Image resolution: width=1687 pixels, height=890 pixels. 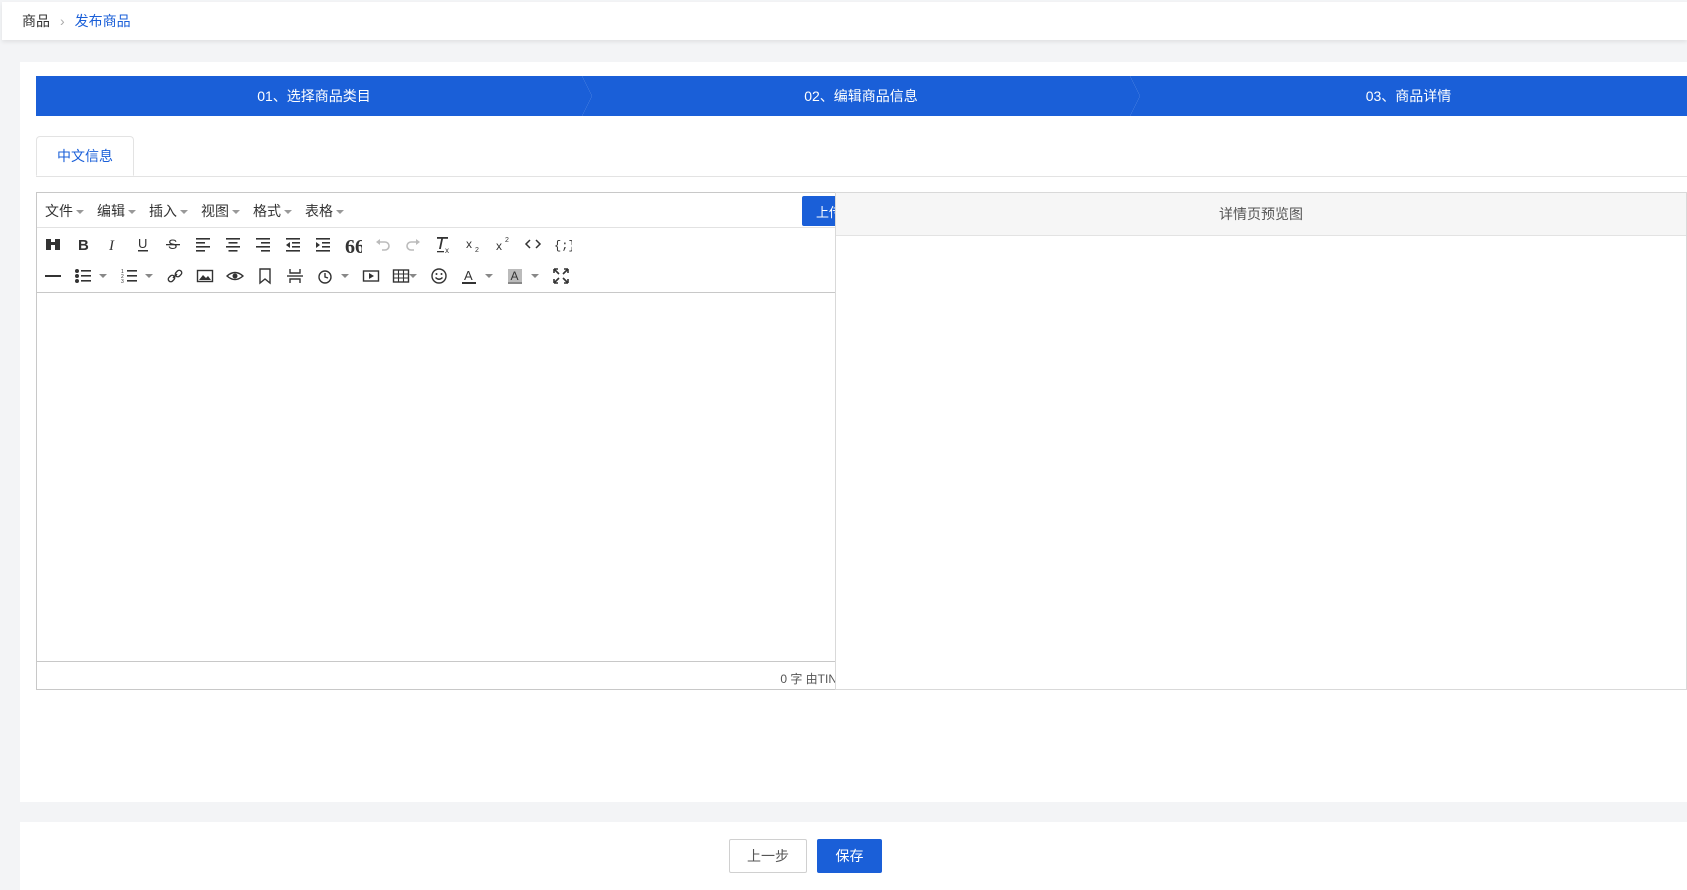 I want to click on preview-icon, so click(x=235, y=276).